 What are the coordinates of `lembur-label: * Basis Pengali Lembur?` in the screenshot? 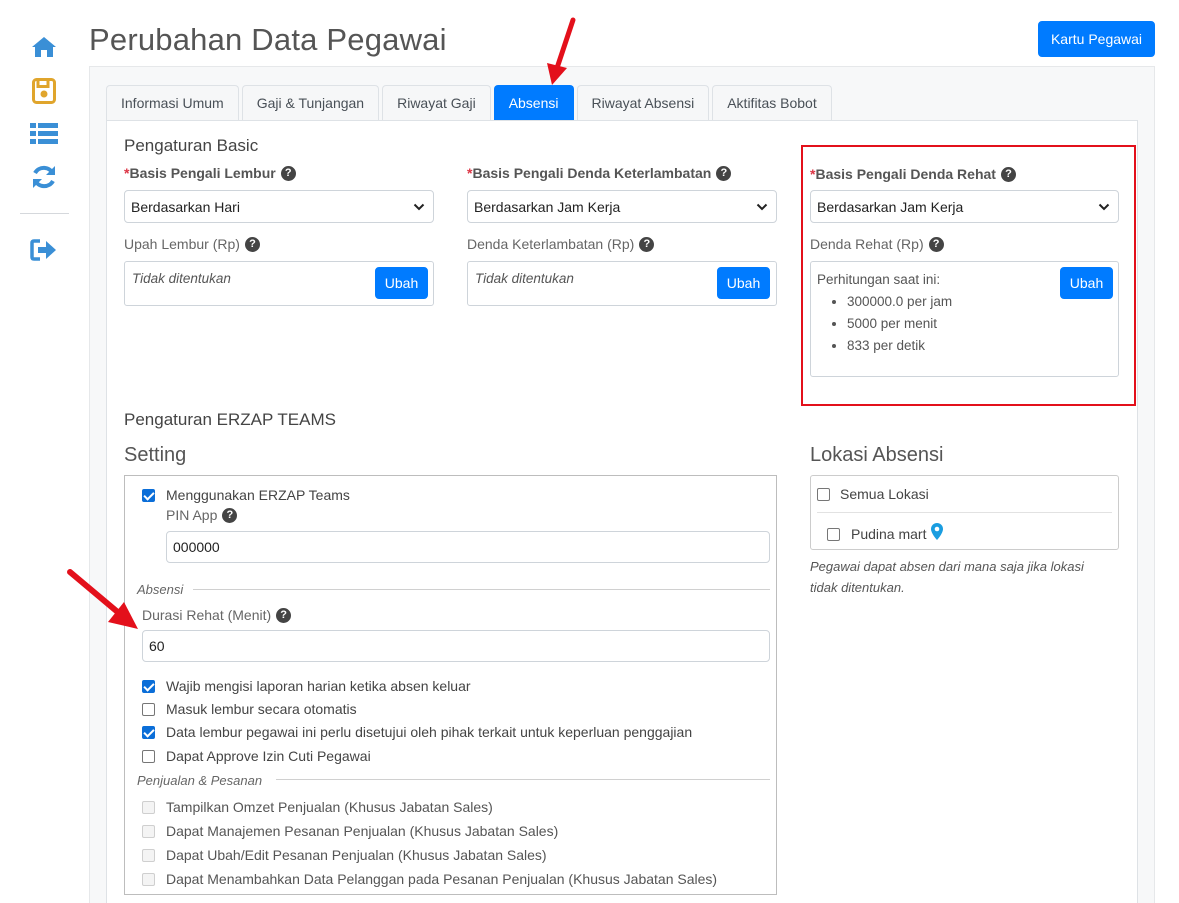 It's located at (210, 173).